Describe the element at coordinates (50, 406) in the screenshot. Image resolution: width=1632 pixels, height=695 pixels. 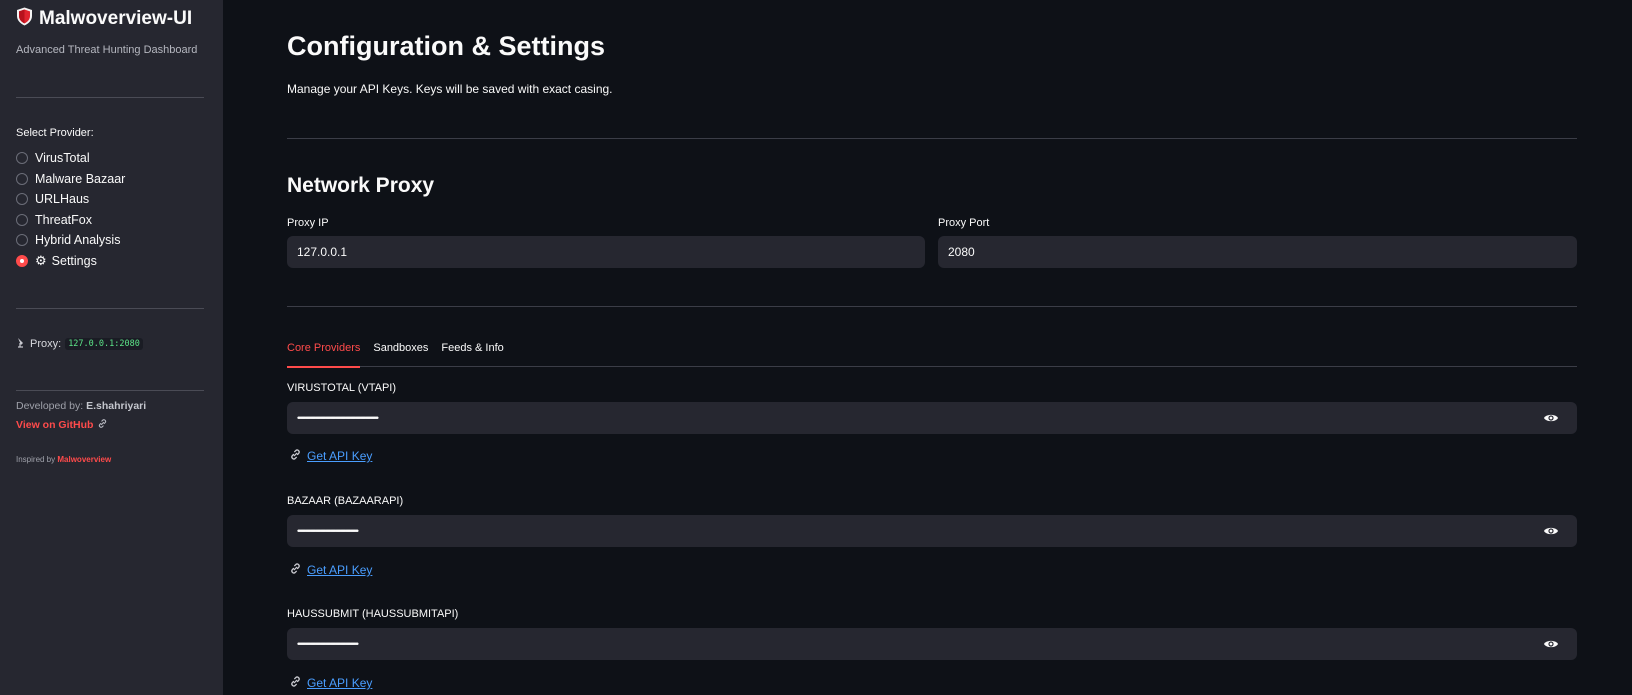
I see `developed-by-label: Developed by:` at that location.